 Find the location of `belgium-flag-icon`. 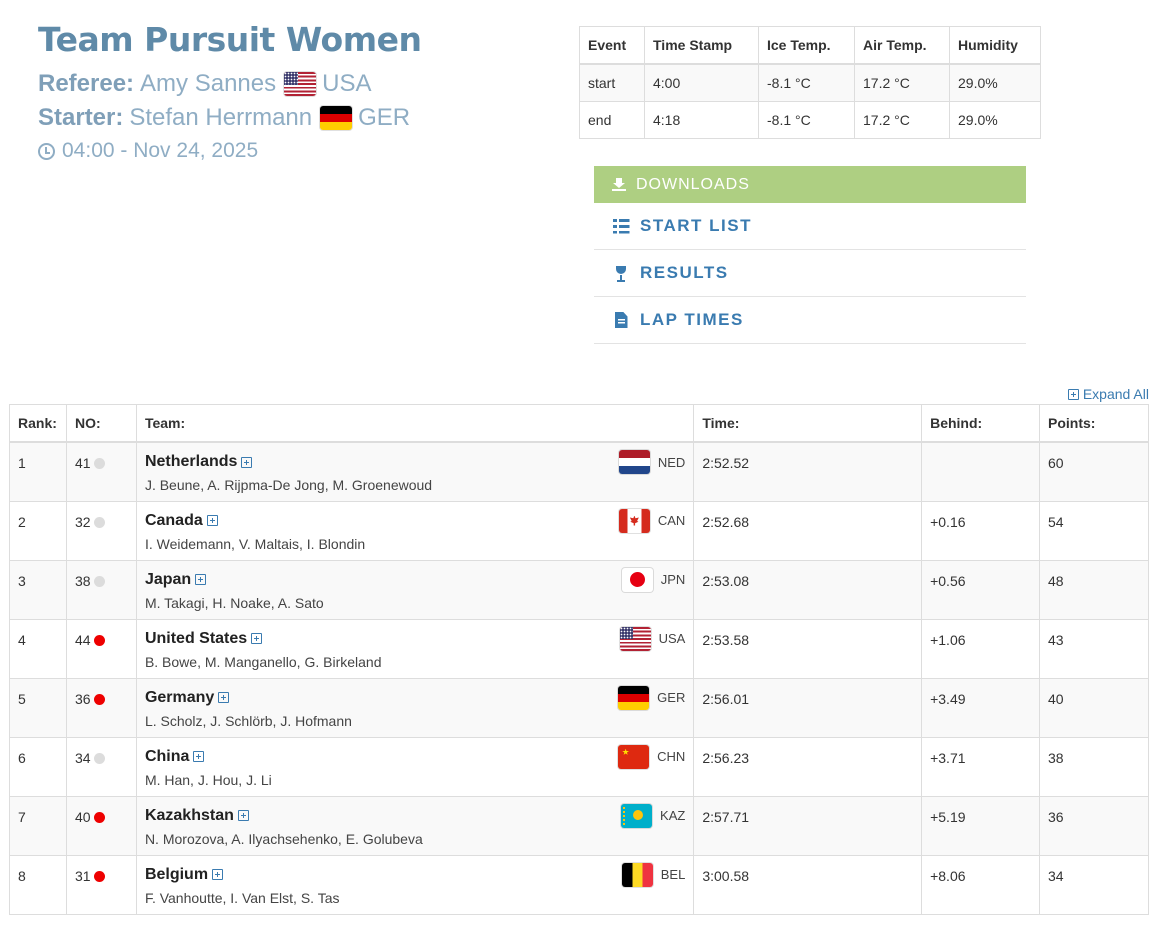

belgium-flag-icon is located at coordinates (637, 874).